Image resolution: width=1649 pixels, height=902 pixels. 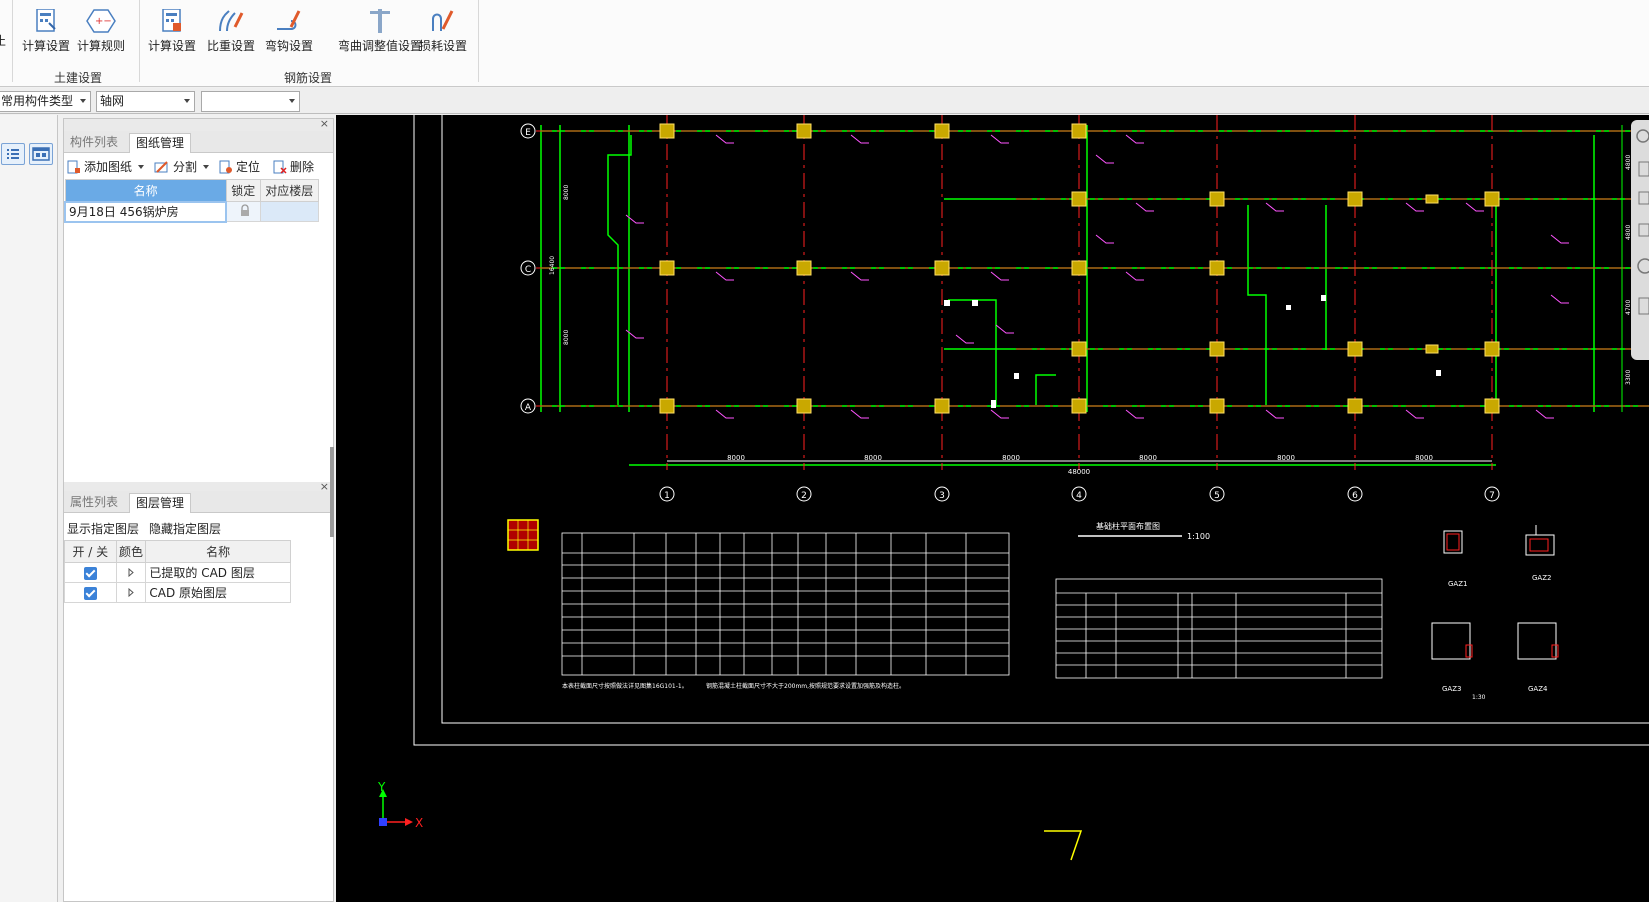 I want to click on tab-layer-management: 图层管理, so click(x=160, y=503).